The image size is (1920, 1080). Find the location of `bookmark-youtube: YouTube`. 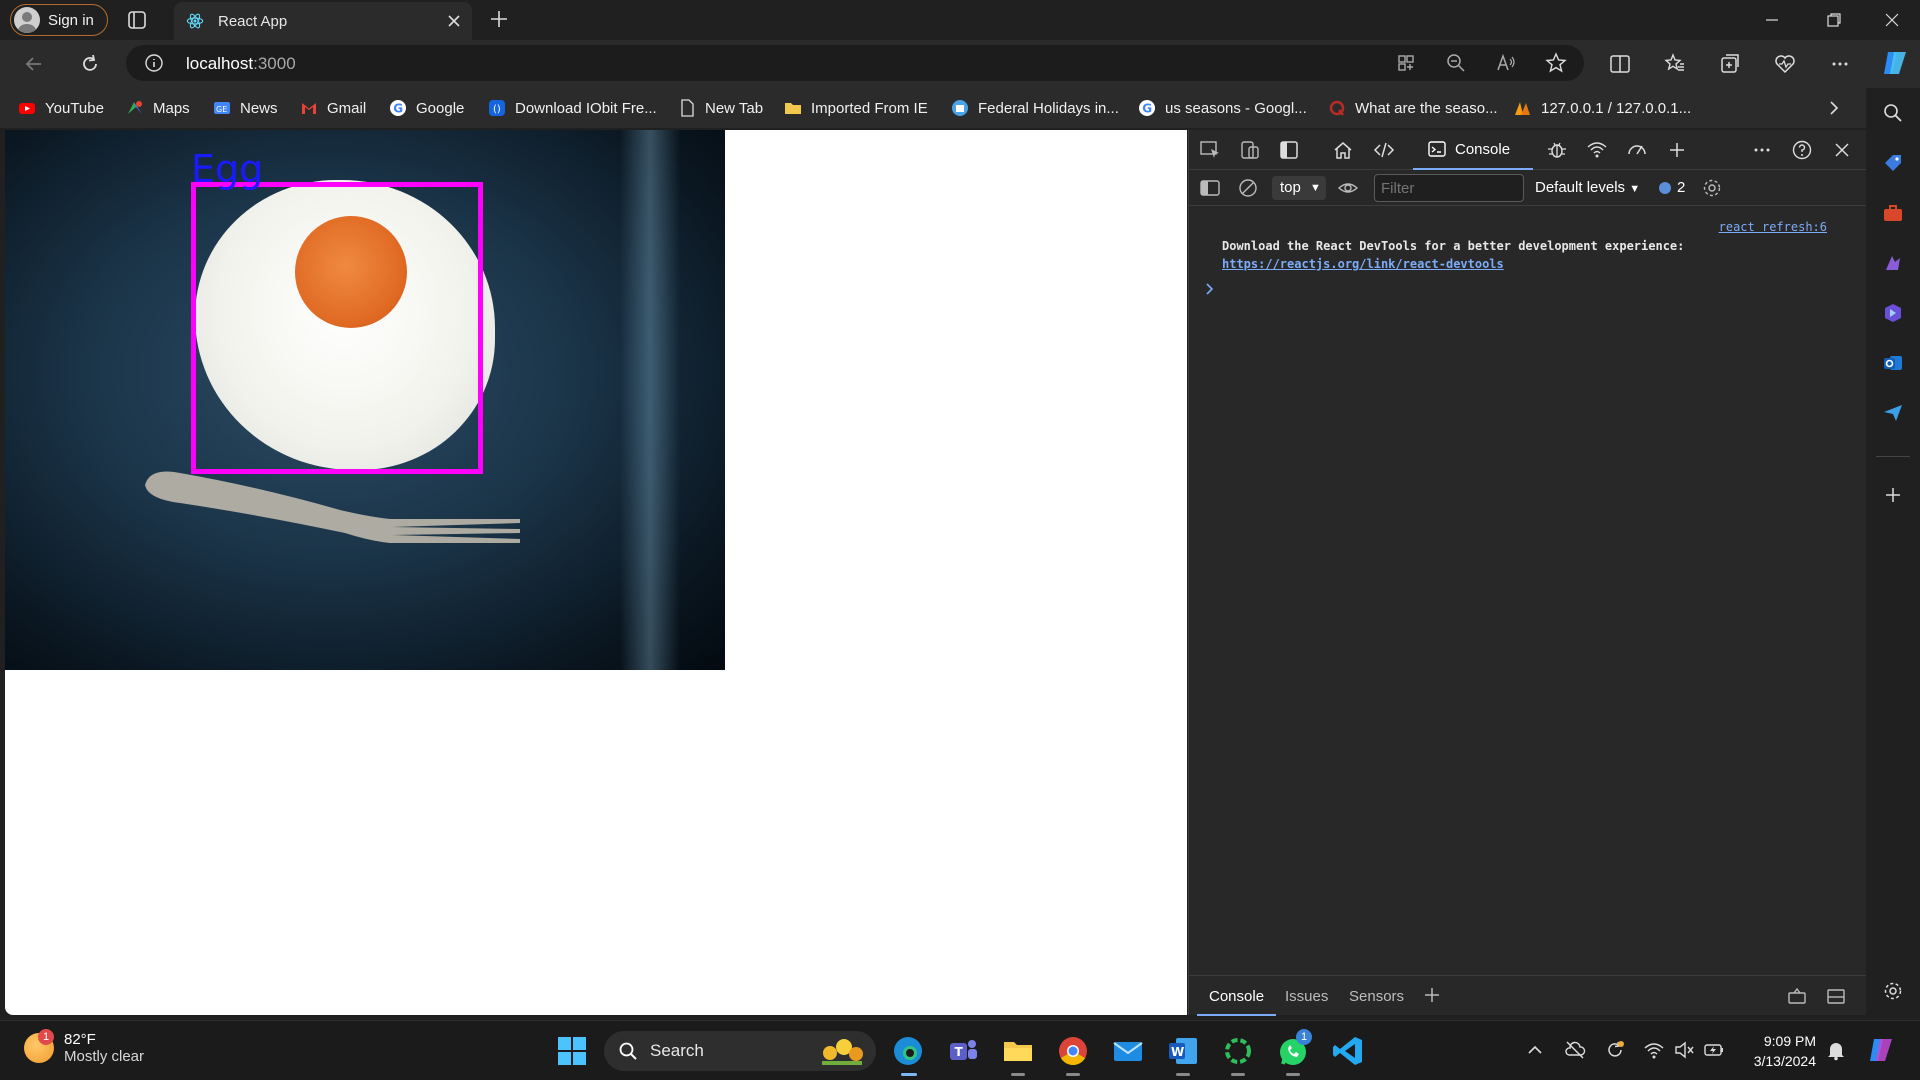

bookmark-youtube: YouTube is located at coordinates (61, 108).